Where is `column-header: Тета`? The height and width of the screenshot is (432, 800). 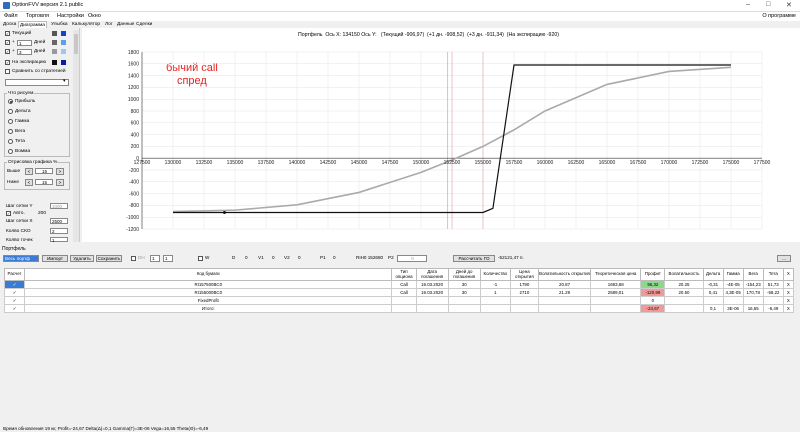 column-header: Тета is located at coordinates (773, 274).